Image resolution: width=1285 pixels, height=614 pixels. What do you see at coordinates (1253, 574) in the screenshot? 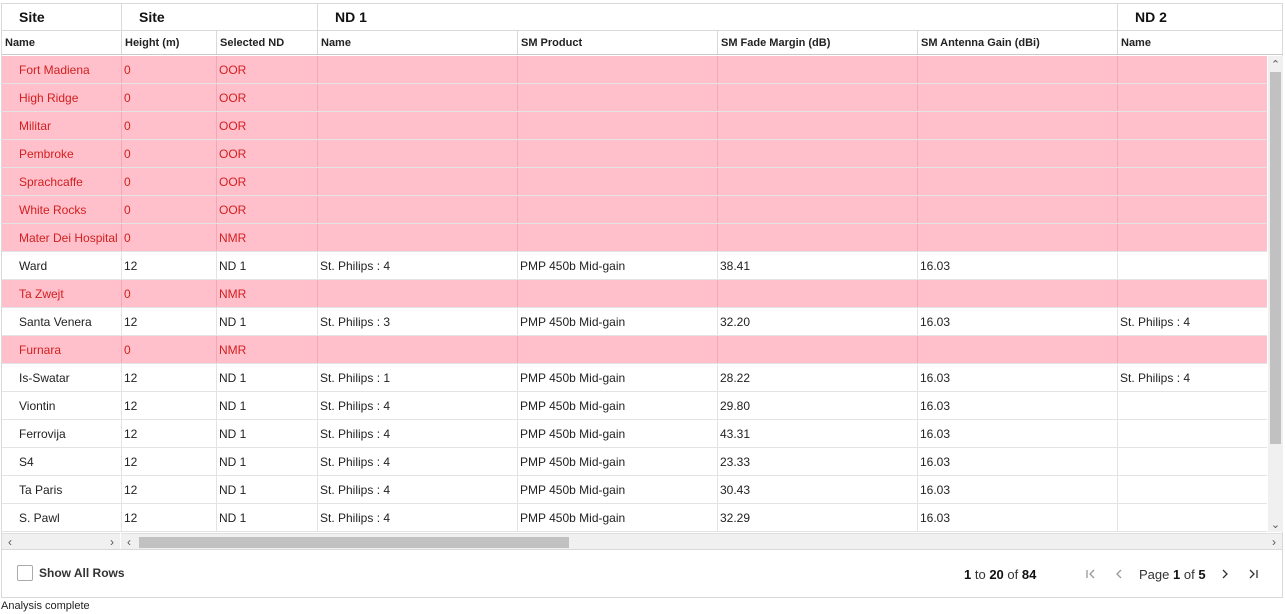
I see `last-page-icon` at bounding box center [1253, 574].